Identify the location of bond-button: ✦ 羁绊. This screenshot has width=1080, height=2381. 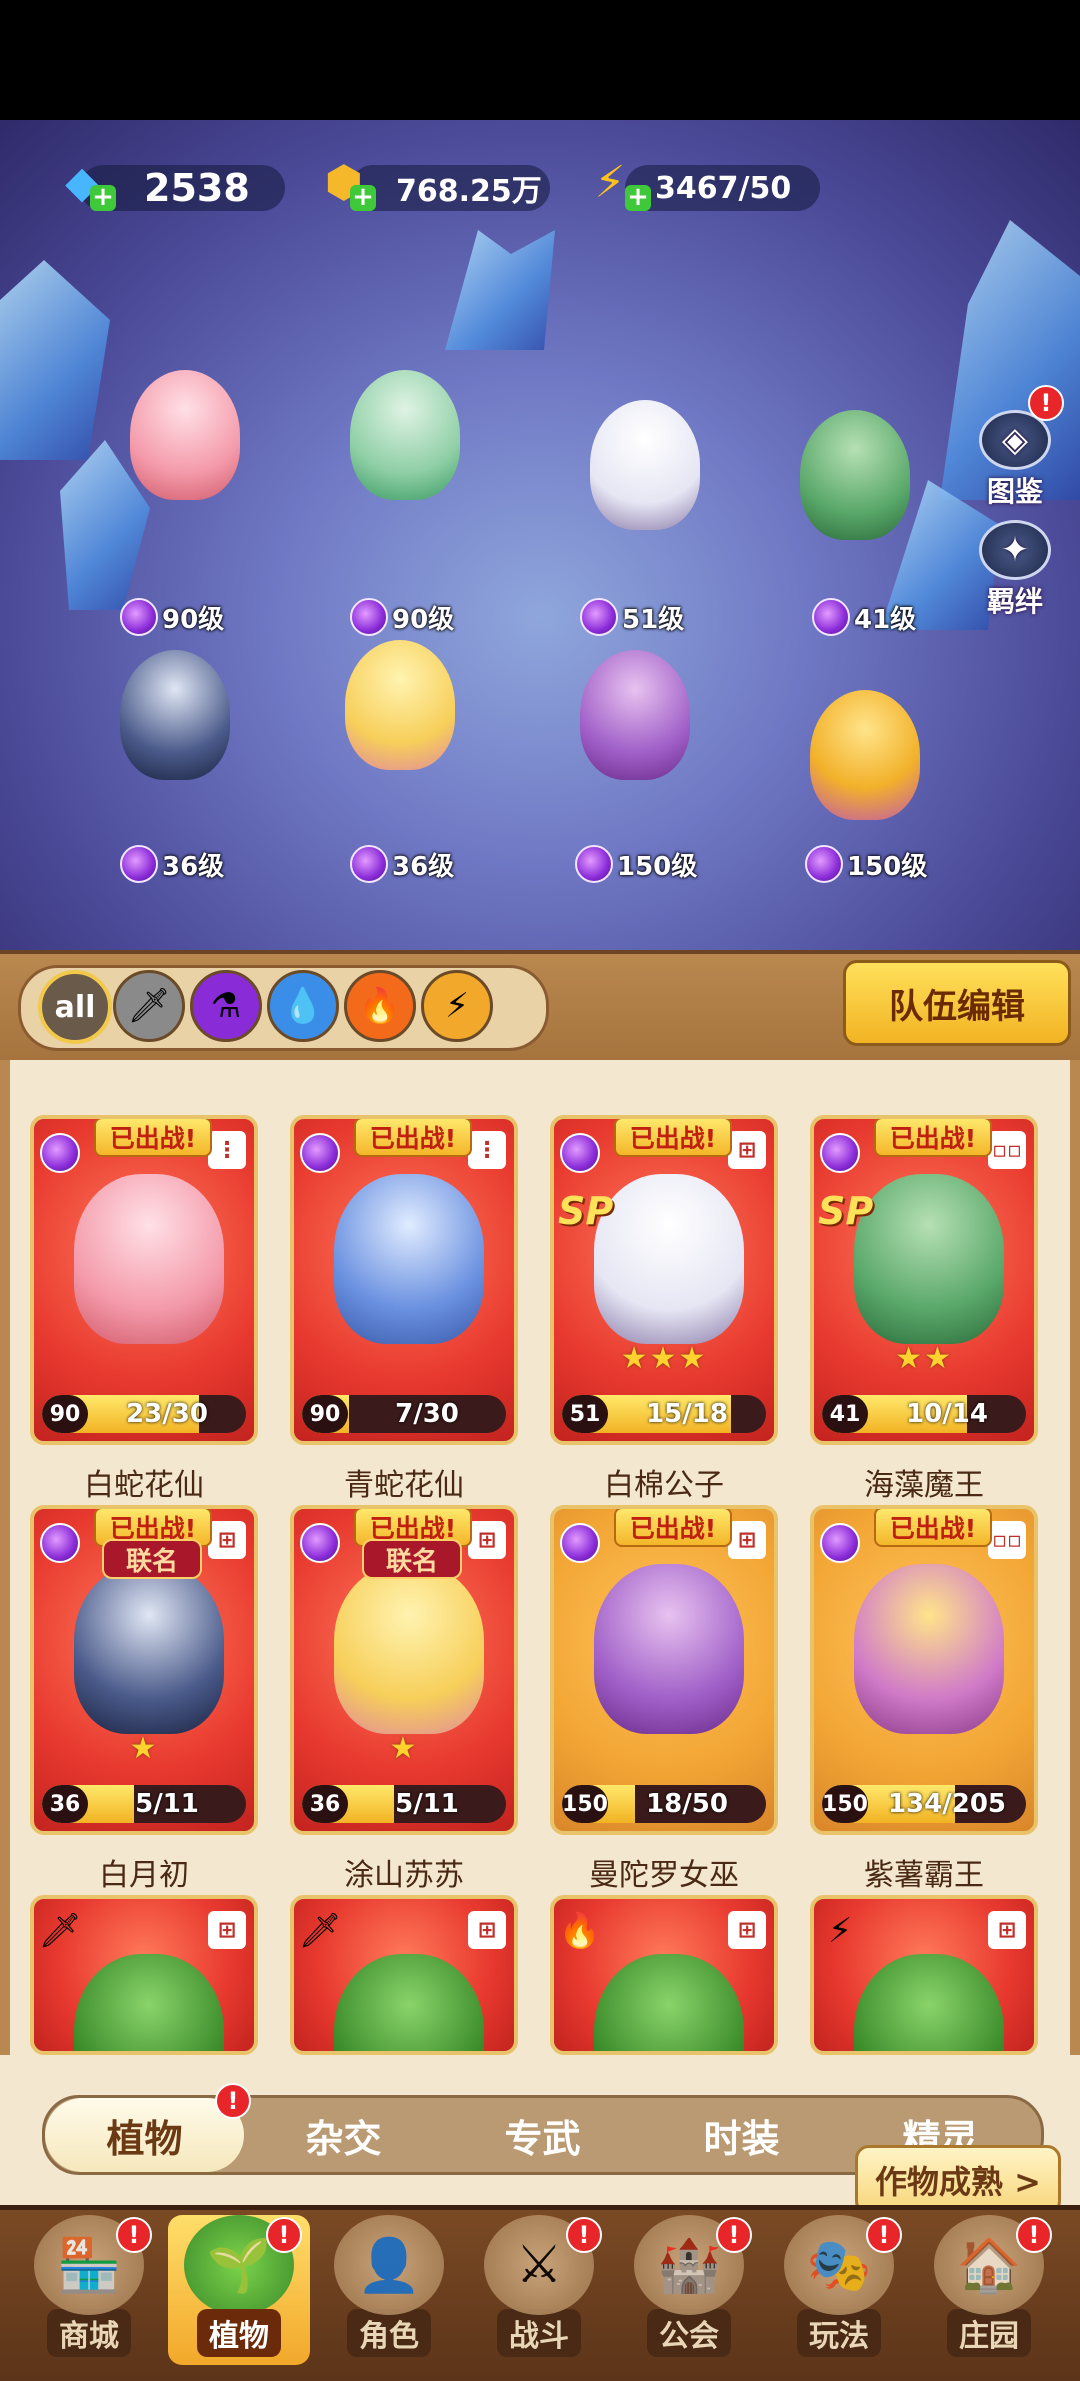
(1015, 570).